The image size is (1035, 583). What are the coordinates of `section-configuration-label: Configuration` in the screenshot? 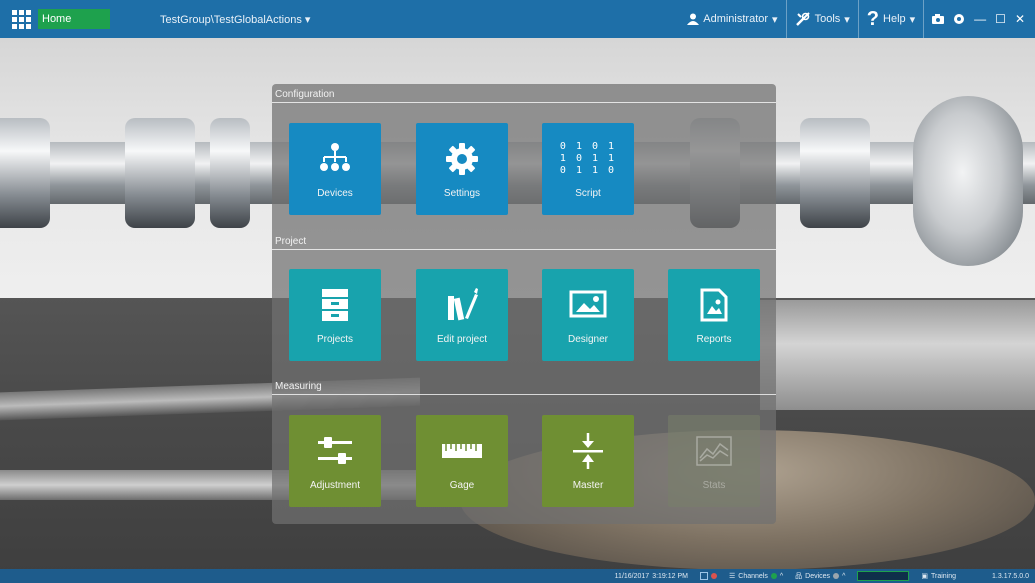 It's located at (305, 94).